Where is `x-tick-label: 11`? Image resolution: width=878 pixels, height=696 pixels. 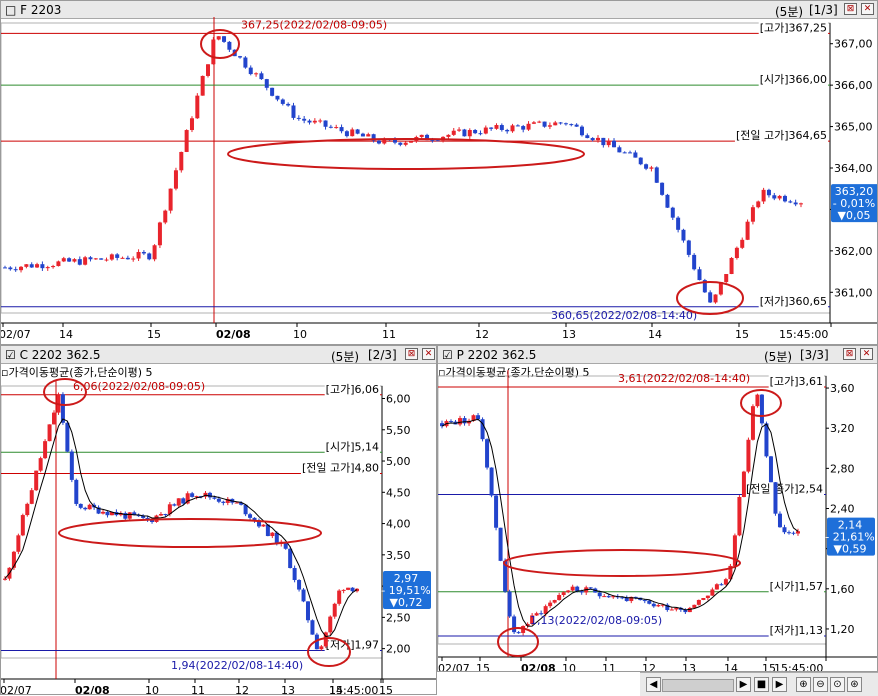 x-tick-label: 11 is located at coordinates (609, 667).